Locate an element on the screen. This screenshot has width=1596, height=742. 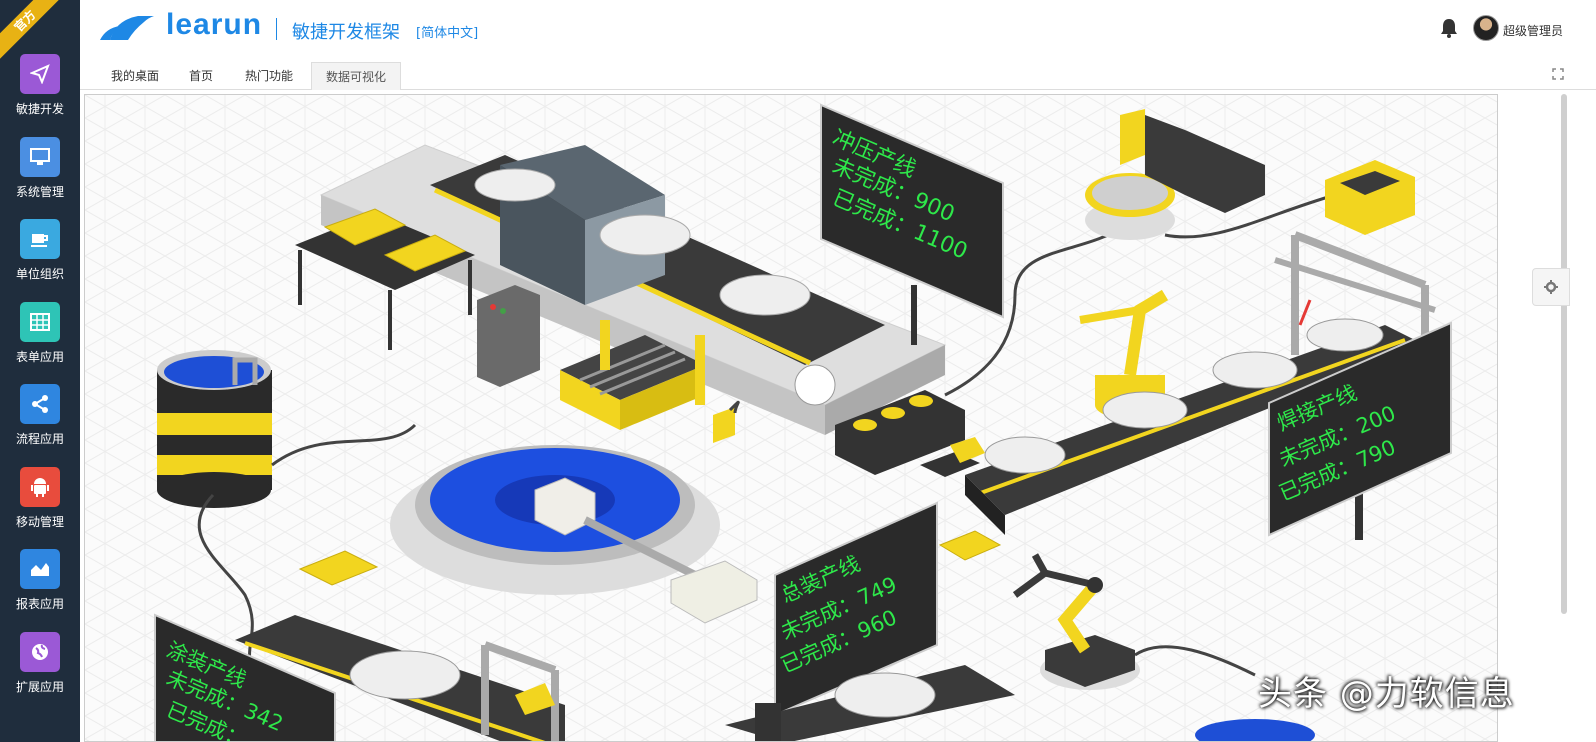
sidebar-item-label: 敏捷开发 is located at coordinates (39, 109).